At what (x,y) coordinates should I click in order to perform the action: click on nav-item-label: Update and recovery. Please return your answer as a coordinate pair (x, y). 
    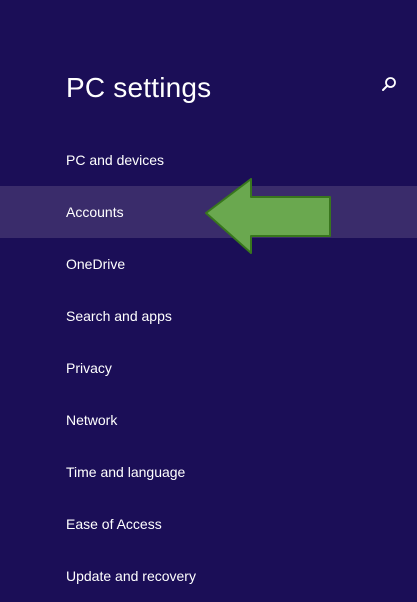
    Looking at the image, I should click on (131, 576).